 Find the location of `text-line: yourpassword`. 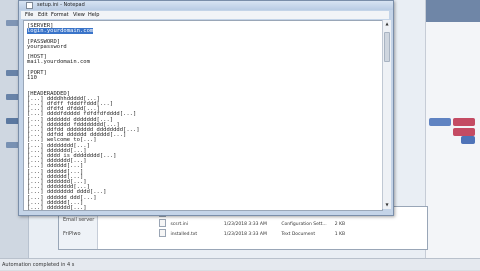

text-line: yourpassword is located at coordinates (47, 46).